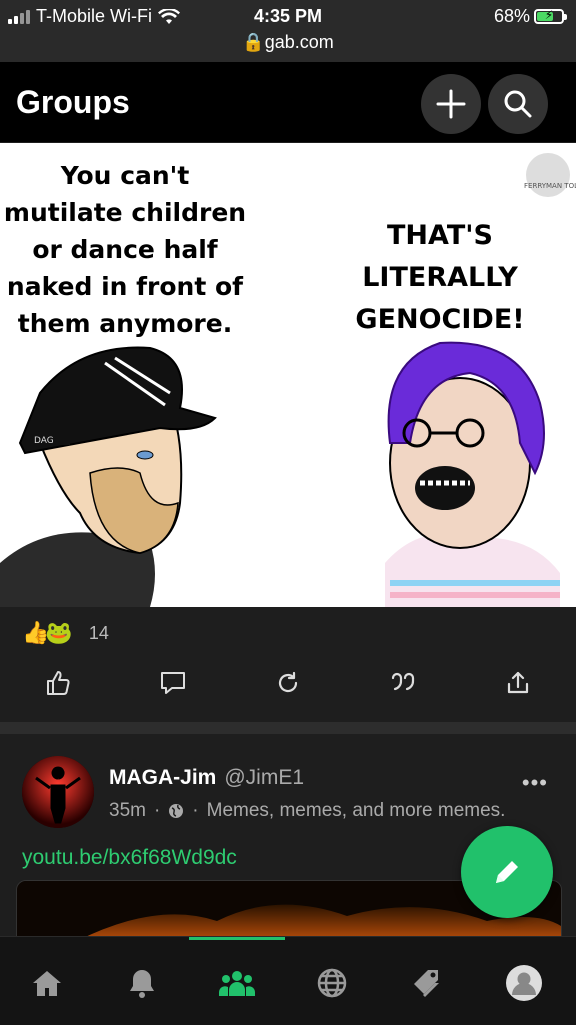 The image size is (576, 1025). I want to click on app-header: Groups, so click(288, 102).